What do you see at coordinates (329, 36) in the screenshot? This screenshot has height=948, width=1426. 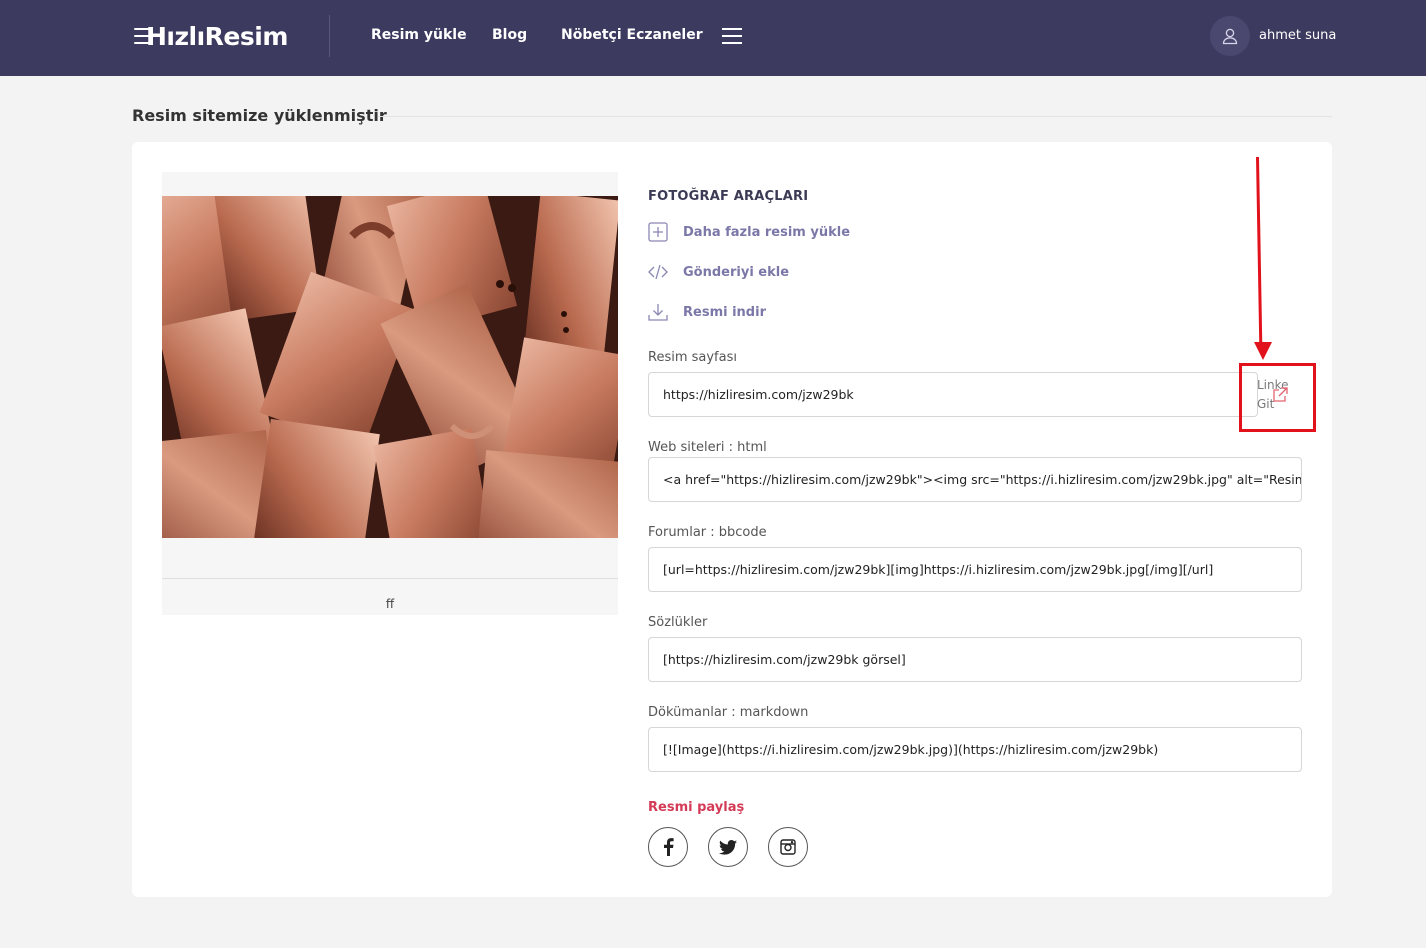 I see `header-divider` at bounding box center [329, 36].